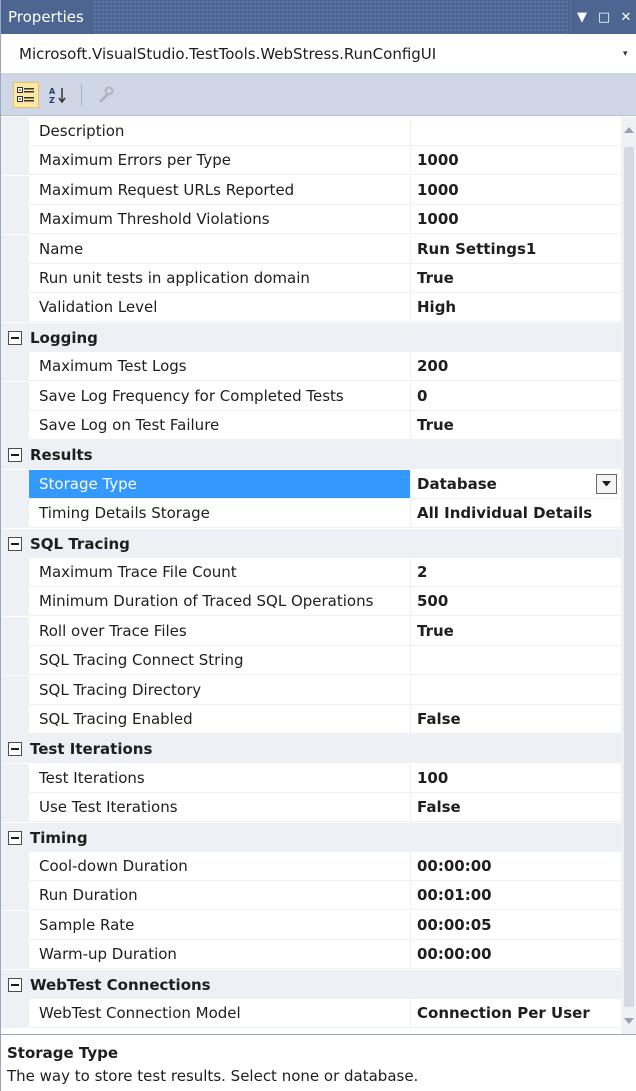  What do you see at coordinates (220, 219) in the screenshot?
I see `property-name: Maximum Threshold Violations` at bounding box center [220, 219].